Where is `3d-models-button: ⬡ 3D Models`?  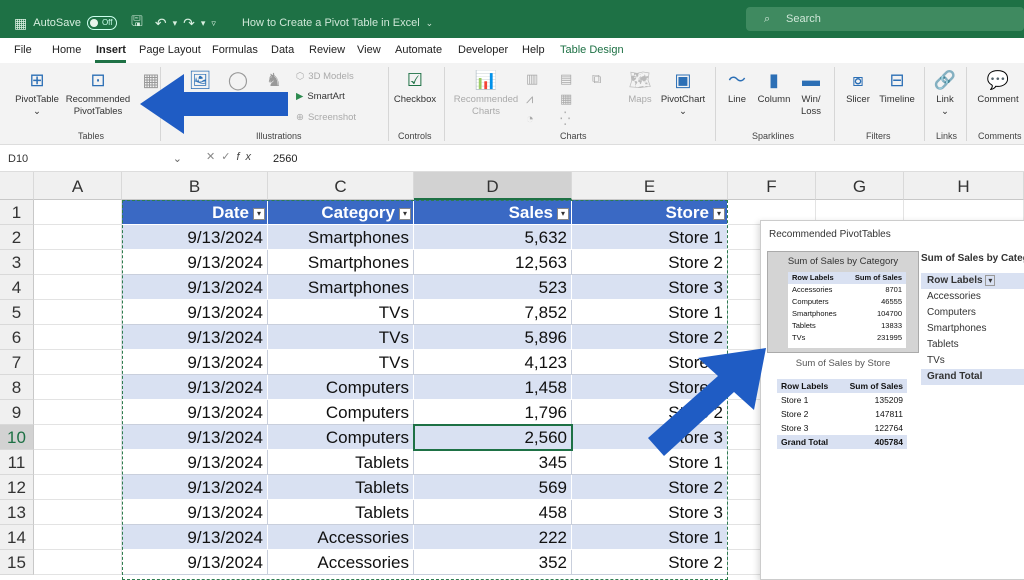 3d-models-button: ⬡ 3D Models is located at coordinates (325, 76).